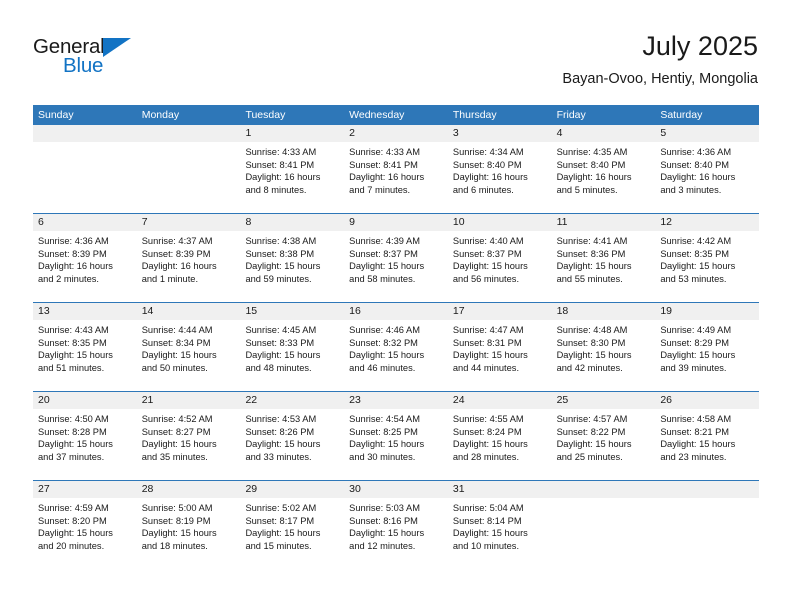  Describe the element at coordinates (72, 520) in the screenshot. I see `sunset-text: Sunset: 8:20 PM` at that location.